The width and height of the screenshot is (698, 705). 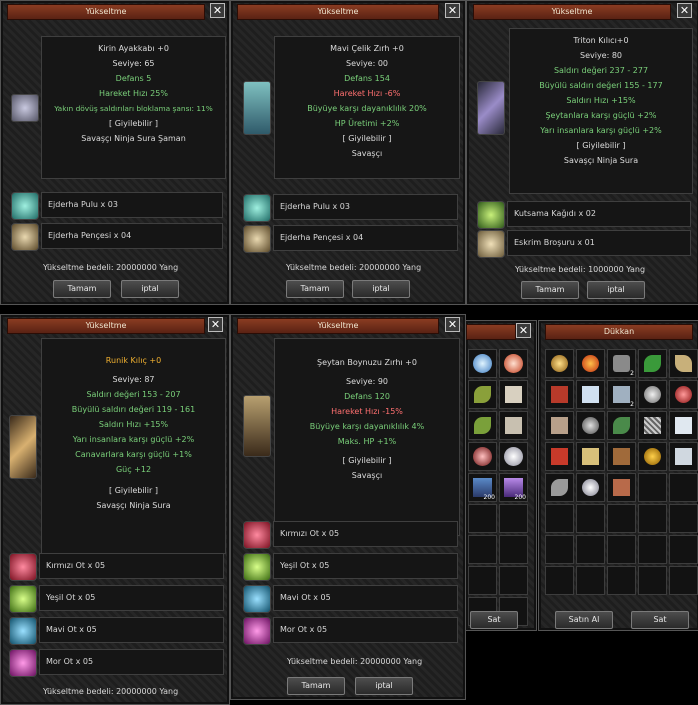 I want to click on item-line: Şeytanlara karşı güçlü +2%, so click(x=601, y=115).